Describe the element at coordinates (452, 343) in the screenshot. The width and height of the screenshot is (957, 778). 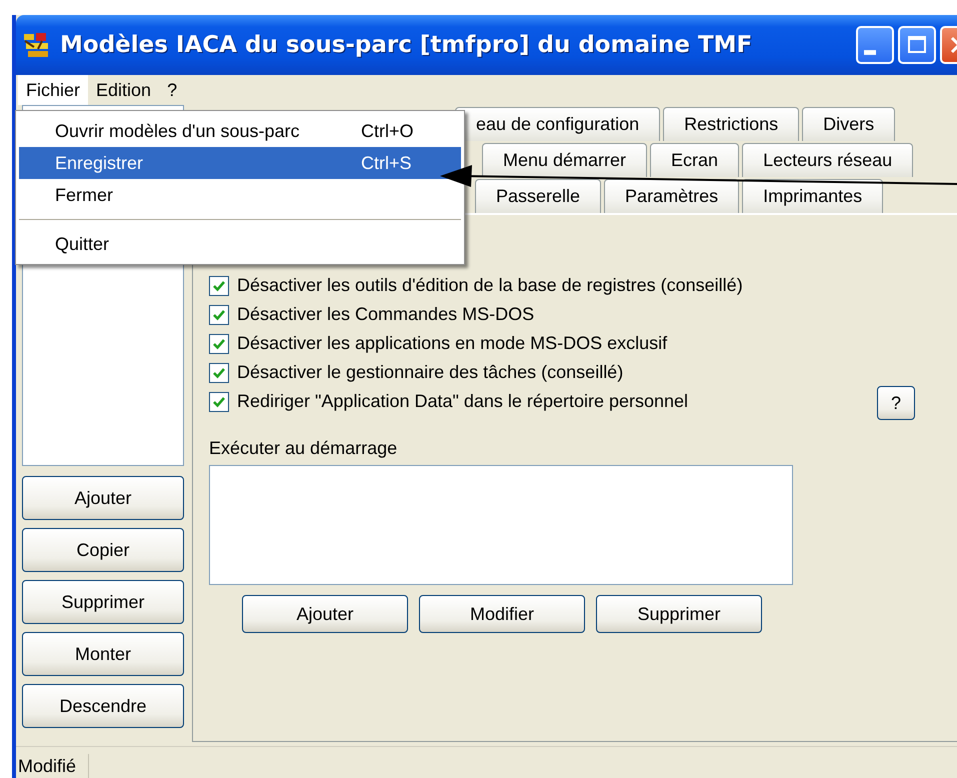
I see `checkbox-label: Désactiver les applications en mode MS-DOS exclusif` at that location.